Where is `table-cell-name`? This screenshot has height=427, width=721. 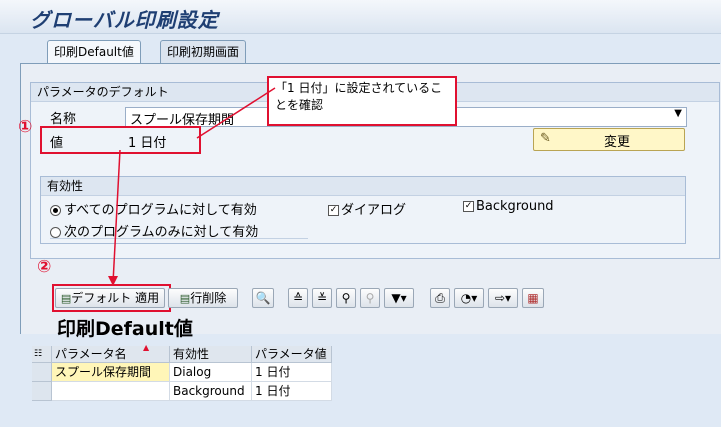 table-cell-name is located at coordinates (111, 391).